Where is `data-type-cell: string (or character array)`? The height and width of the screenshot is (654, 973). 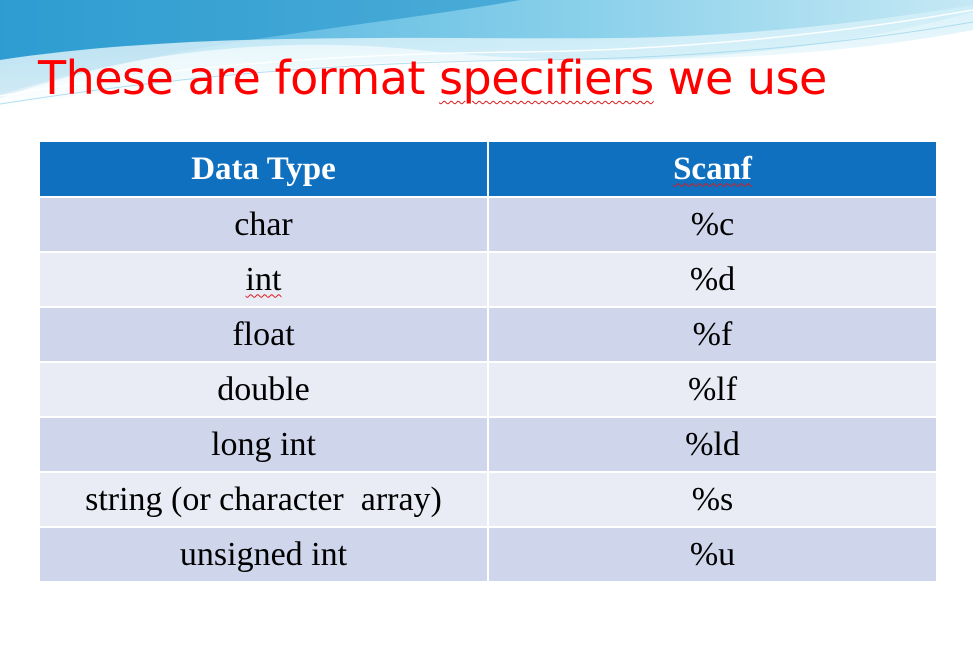 data-type-cell: string (or character array) is located at coordinates (263, 499).